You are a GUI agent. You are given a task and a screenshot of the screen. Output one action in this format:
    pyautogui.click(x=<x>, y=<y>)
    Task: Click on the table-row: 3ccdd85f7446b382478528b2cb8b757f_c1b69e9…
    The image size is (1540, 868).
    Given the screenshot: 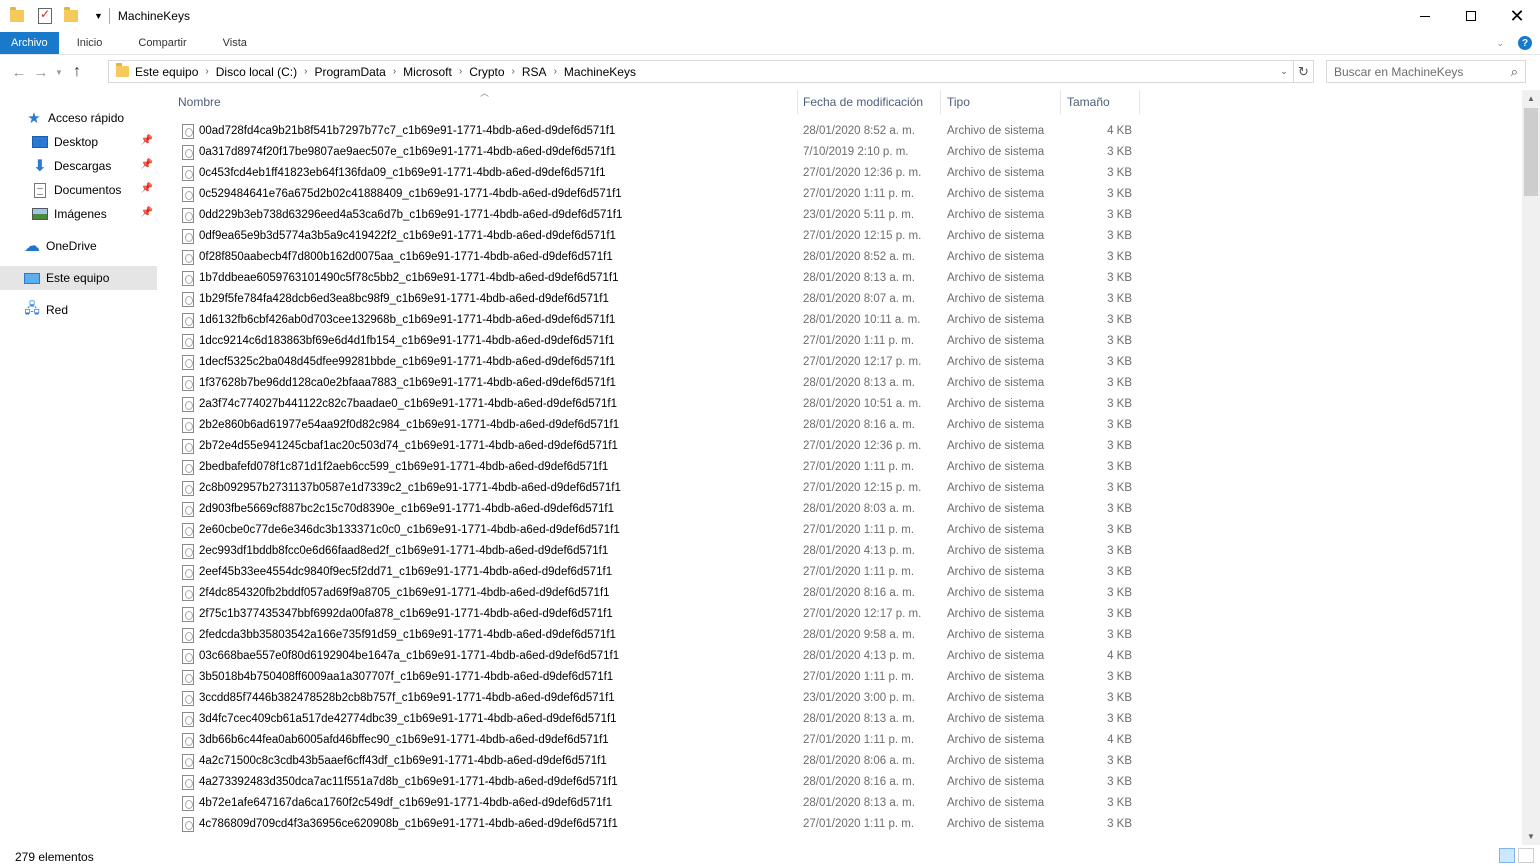 What is the action you would take?
    pyautogui.click(x=655, y=698)
    